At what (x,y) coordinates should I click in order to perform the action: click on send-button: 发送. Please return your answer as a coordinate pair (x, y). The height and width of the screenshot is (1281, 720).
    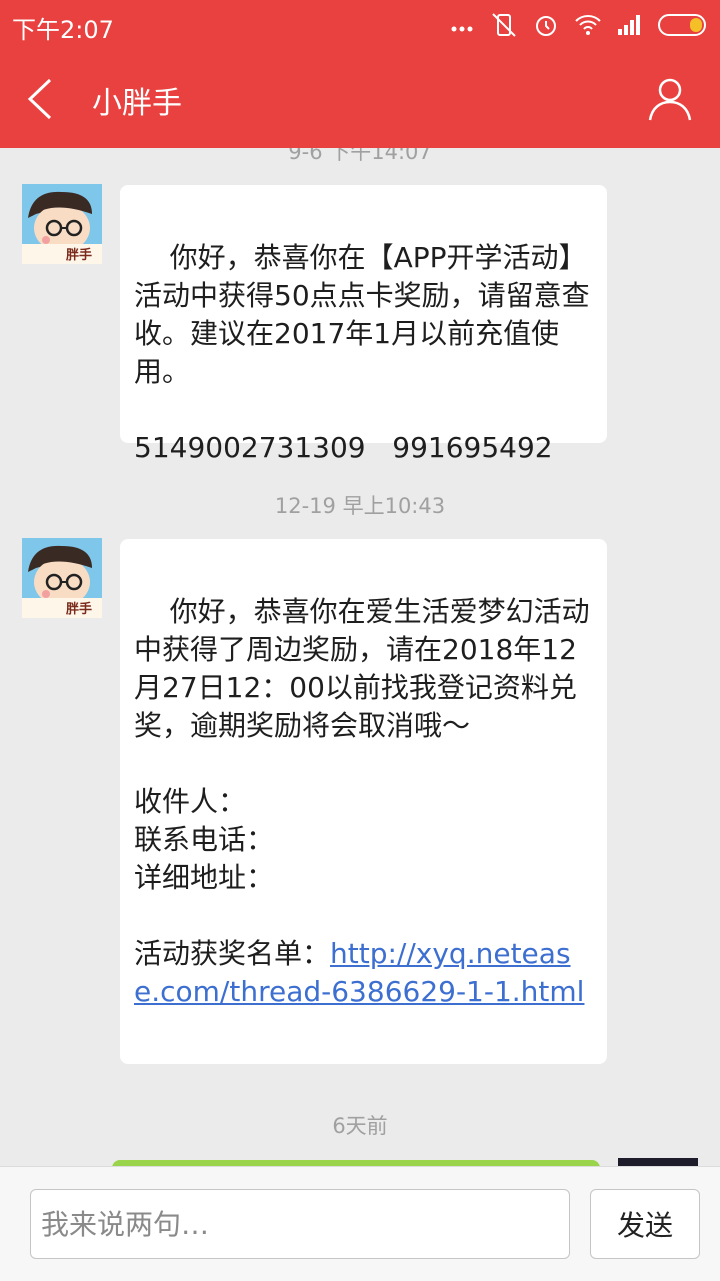
    Looking at the image, I should click on (645, 1224).